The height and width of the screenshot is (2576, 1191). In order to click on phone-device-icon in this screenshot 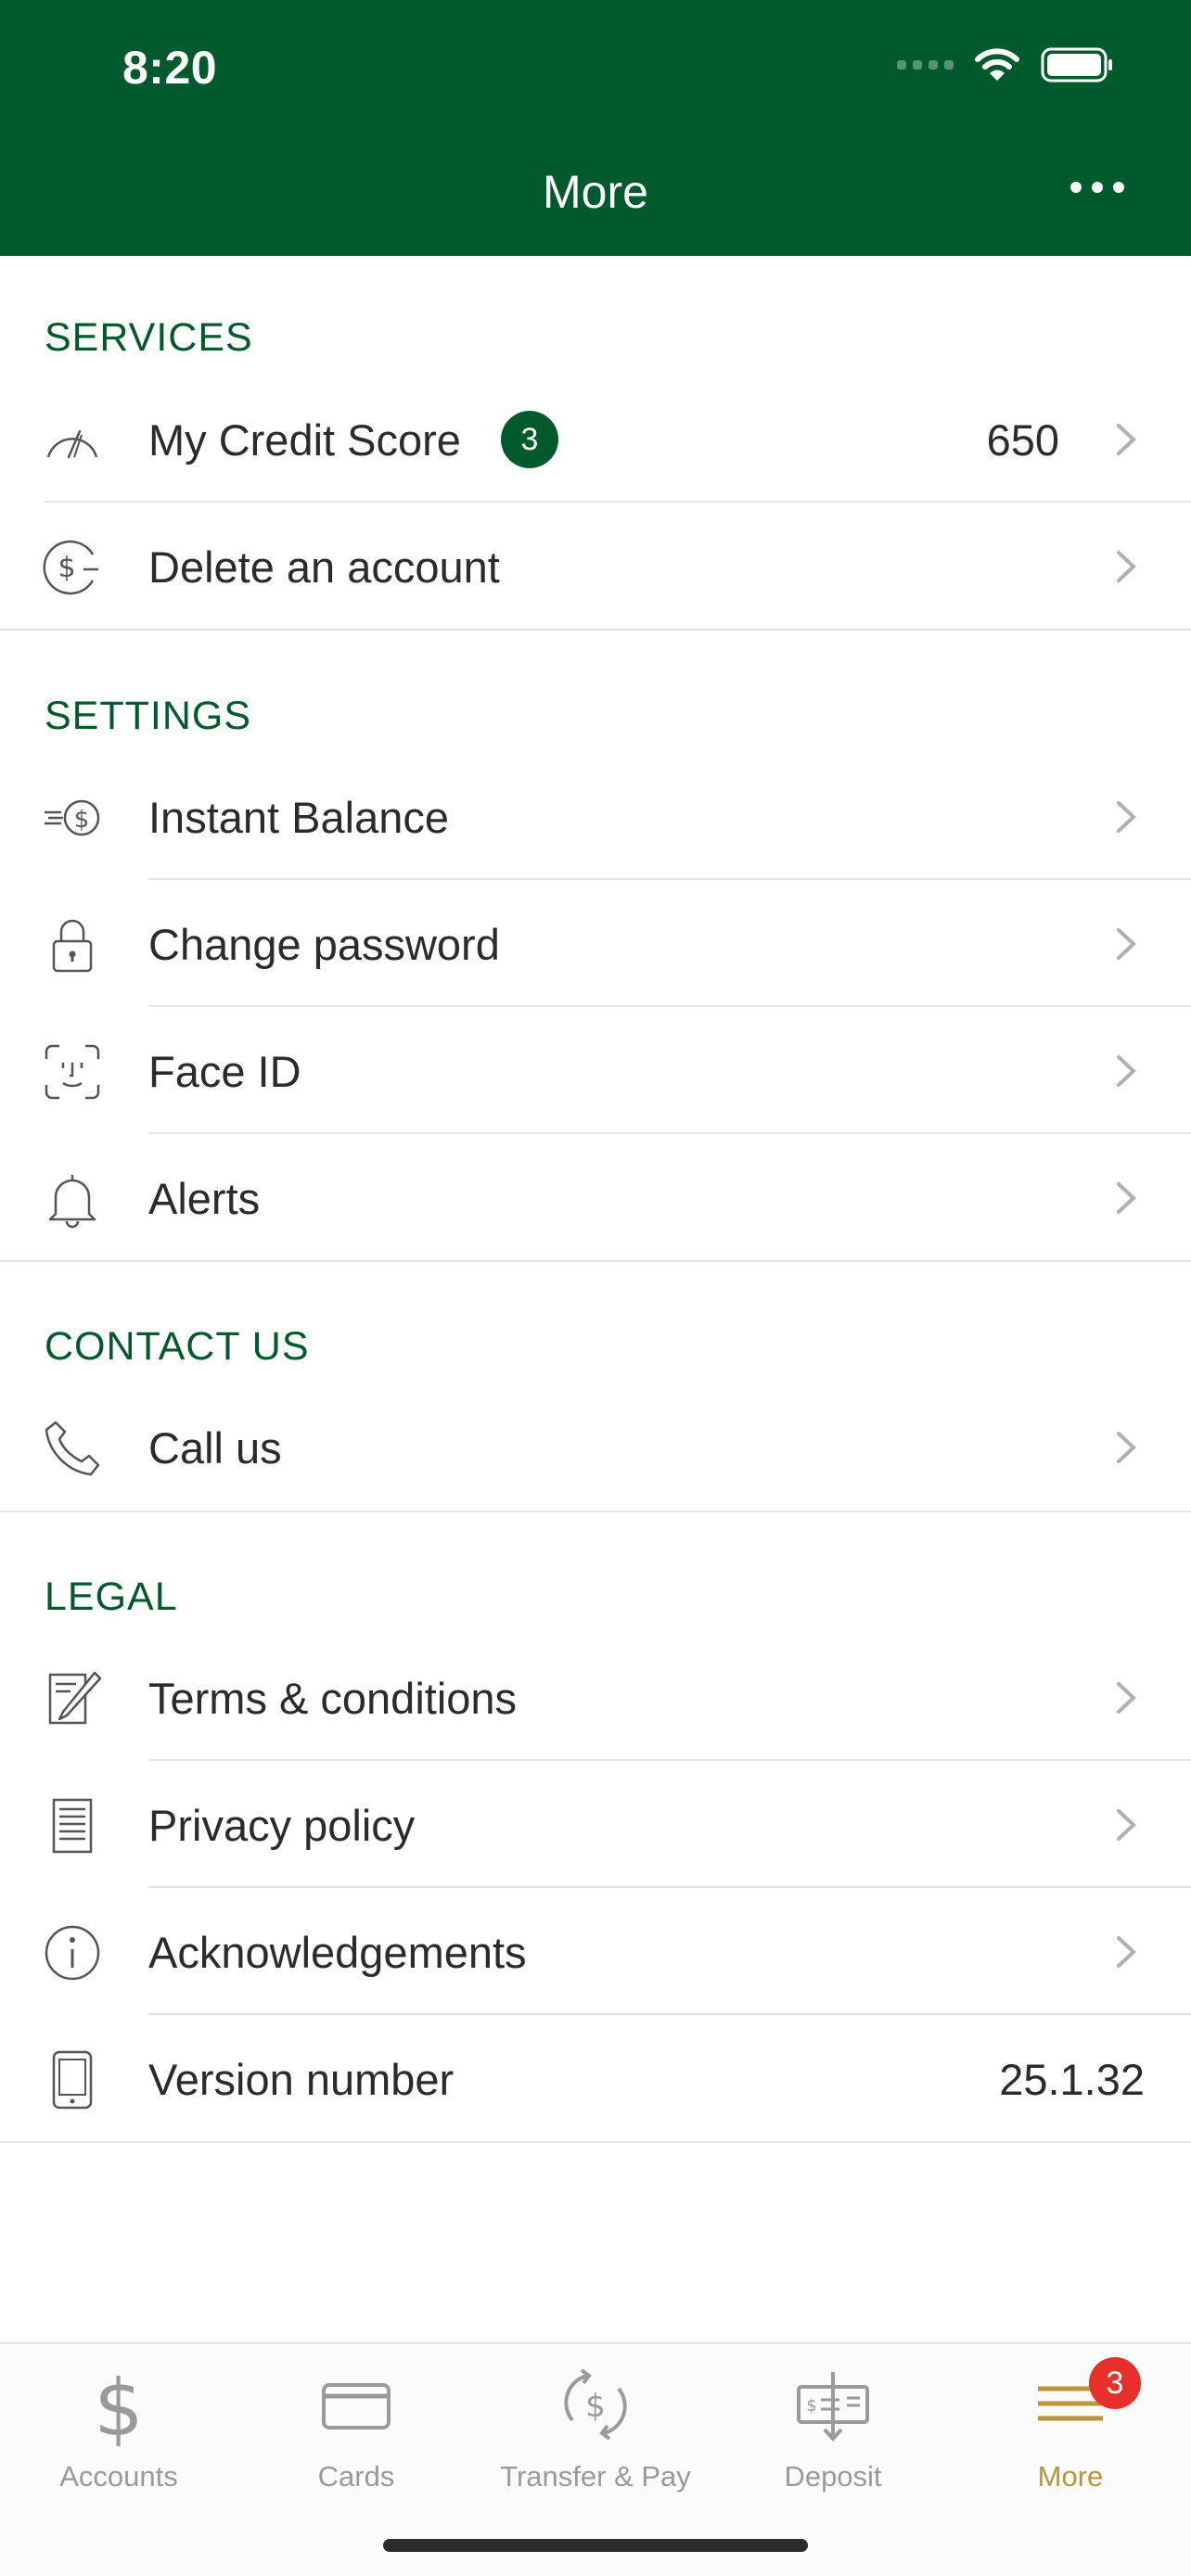, I will do `click(72, 2080)`.